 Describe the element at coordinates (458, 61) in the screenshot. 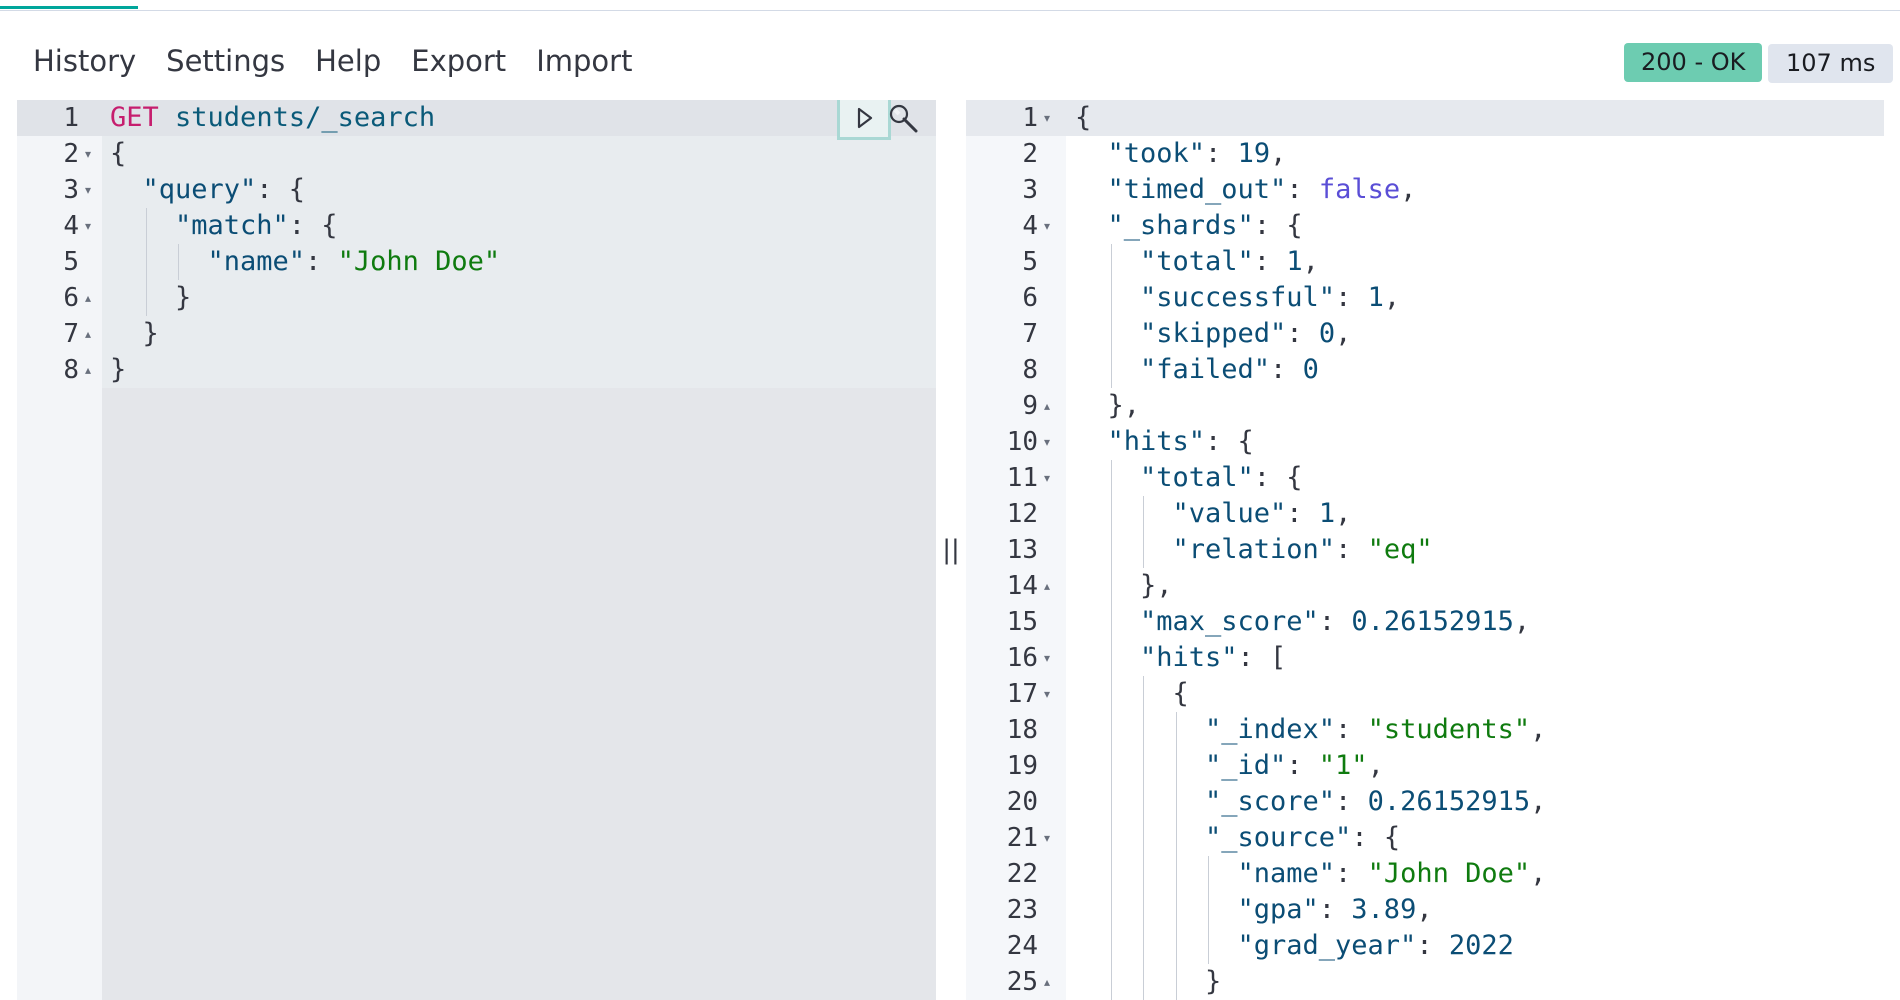

I see `menu-export: Export` at that location.